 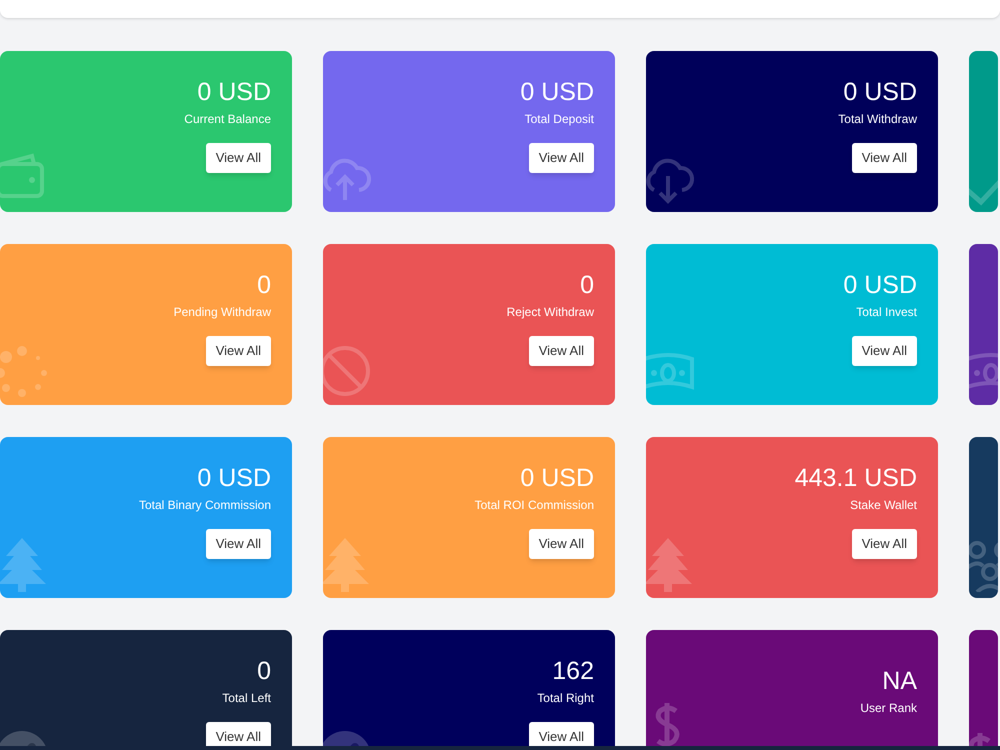 What do you see at coordinates (246, 698) in the screenshot?
I see `stat-label: Total Left` at bounding box center [246, 698].